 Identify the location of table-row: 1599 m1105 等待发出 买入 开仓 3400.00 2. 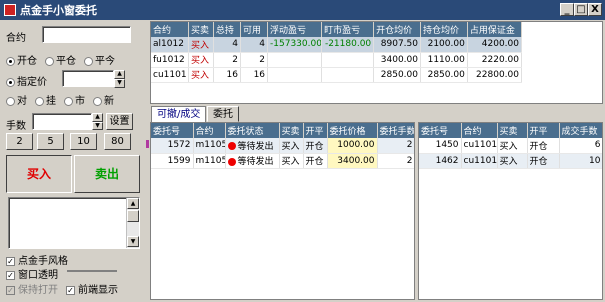
(282, 161).